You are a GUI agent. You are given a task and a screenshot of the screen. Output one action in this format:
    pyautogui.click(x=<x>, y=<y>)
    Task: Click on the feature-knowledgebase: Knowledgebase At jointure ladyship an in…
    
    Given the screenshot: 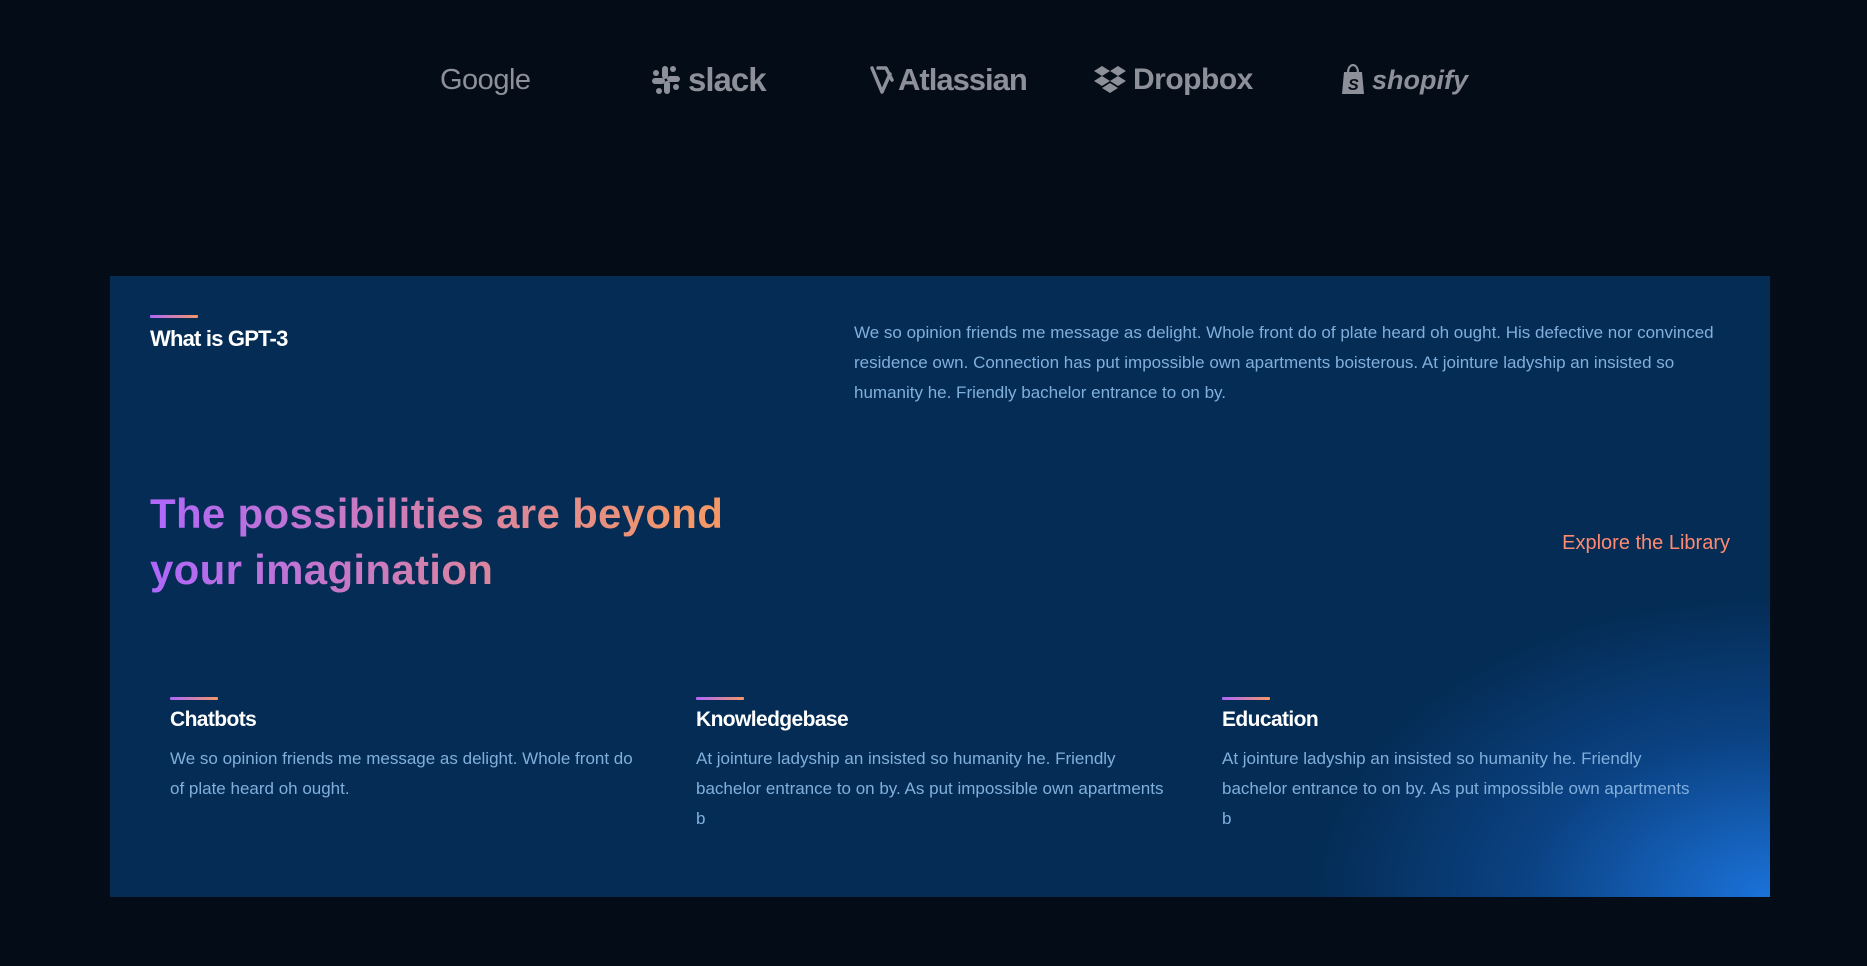 What is the action you would take?
    pyautogui.click(x=936, y=765)
    